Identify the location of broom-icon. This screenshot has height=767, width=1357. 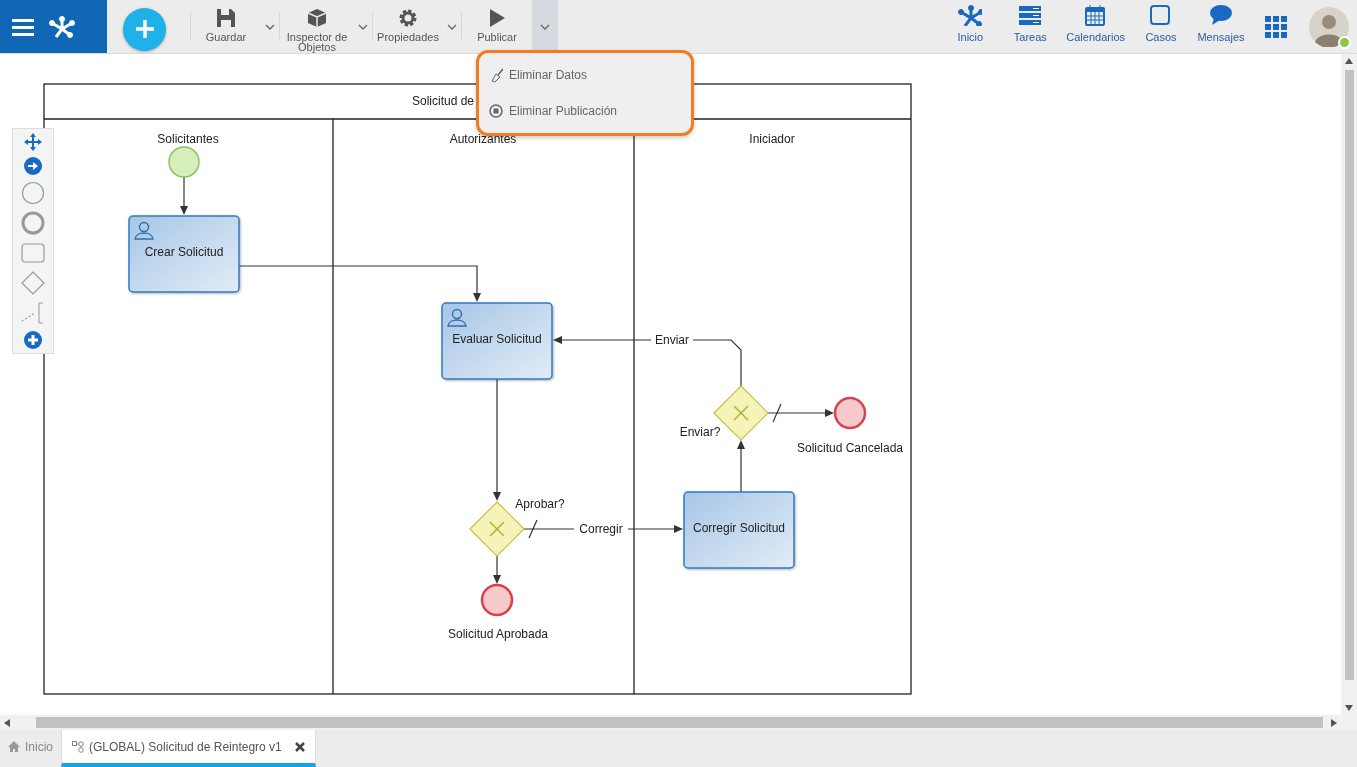
(496, 75).